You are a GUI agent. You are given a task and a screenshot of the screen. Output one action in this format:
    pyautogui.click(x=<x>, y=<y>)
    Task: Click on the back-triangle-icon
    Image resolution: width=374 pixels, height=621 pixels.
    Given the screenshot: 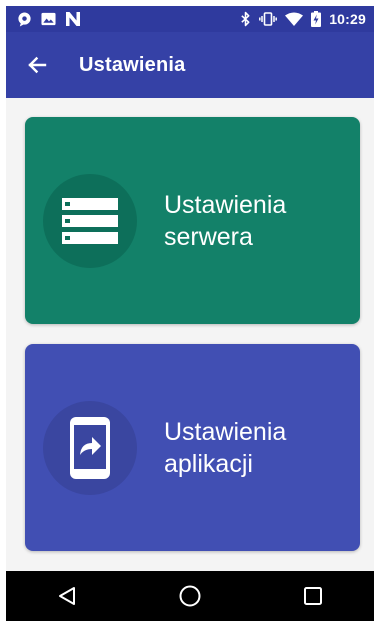 What is the action you would take?
    pyautogui.click(x=67, y=596)
    